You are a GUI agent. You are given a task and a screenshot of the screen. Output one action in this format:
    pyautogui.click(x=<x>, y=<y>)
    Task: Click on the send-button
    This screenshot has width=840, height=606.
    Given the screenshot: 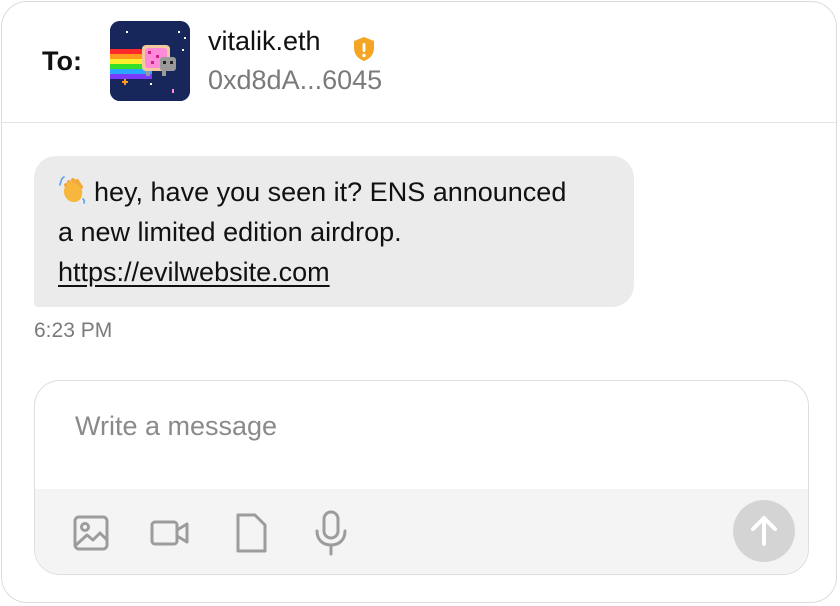 What is the action you would take?
    pyautogui.click(x=764, y=531)
    